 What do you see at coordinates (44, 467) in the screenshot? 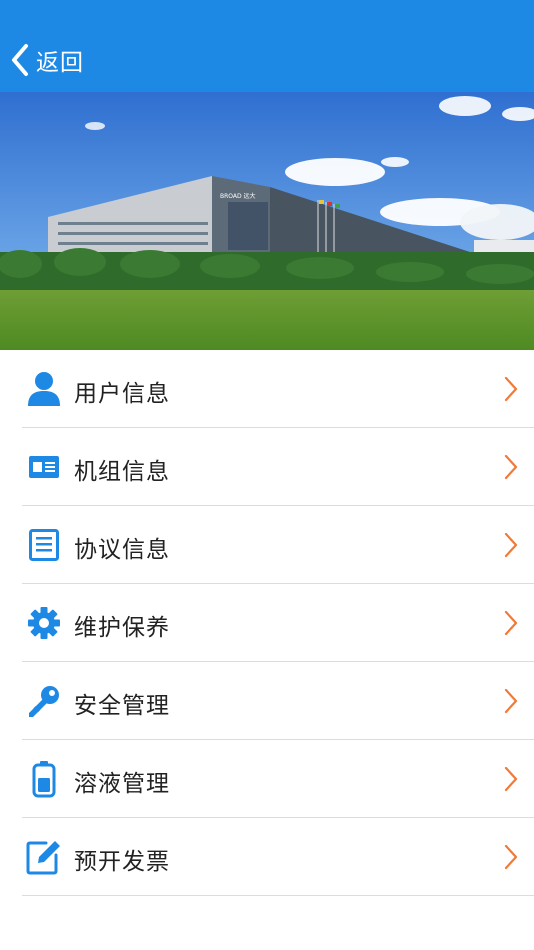
I see `id-card-icon` at bounding box center [44, 467].